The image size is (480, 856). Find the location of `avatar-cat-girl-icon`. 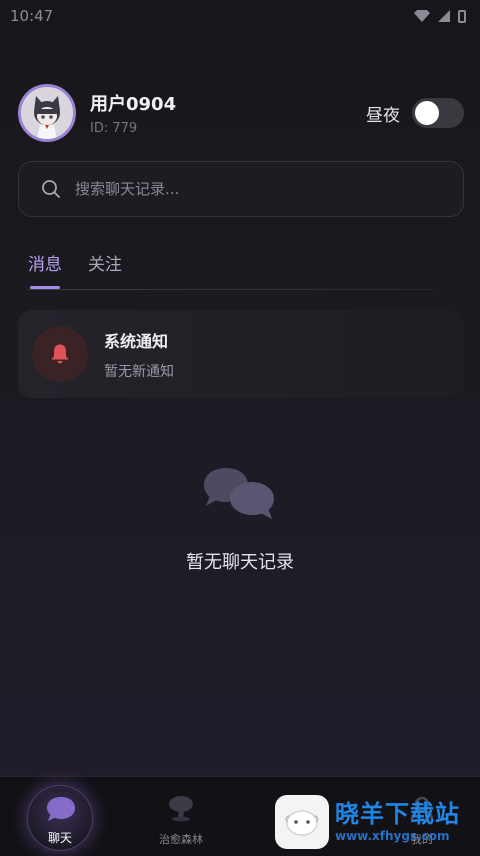

avatar-cat-girl-icon is located at coordinates (47, 113).